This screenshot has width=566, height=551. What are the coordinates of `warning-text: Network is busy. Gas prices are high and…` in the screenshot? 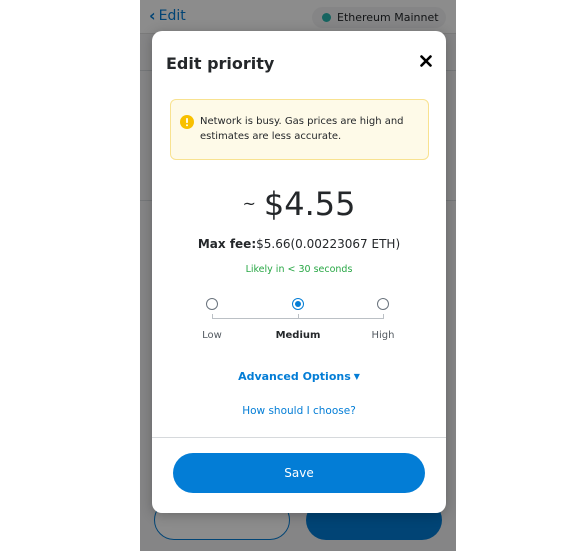 It's located at (302, 129).